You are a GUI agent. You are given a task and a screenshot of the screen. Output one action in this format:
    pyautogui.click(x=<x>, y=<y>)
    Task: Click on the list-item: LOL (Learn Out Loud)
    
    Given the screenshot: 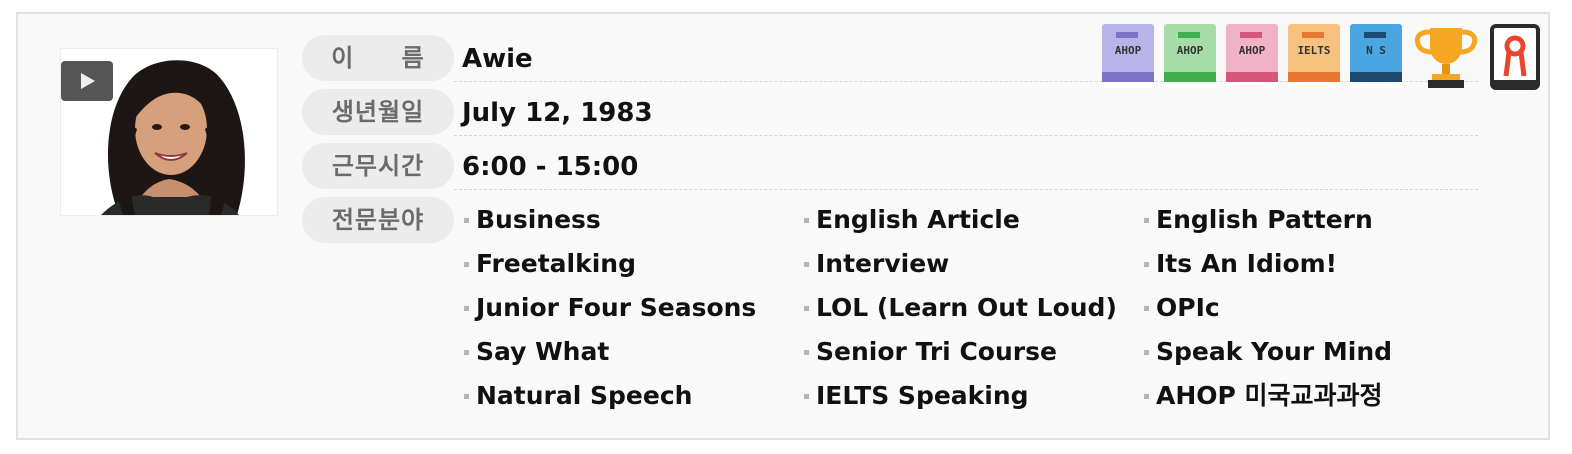 What is the action you would take?
    pyautogui.click(x=972, y=308)
    